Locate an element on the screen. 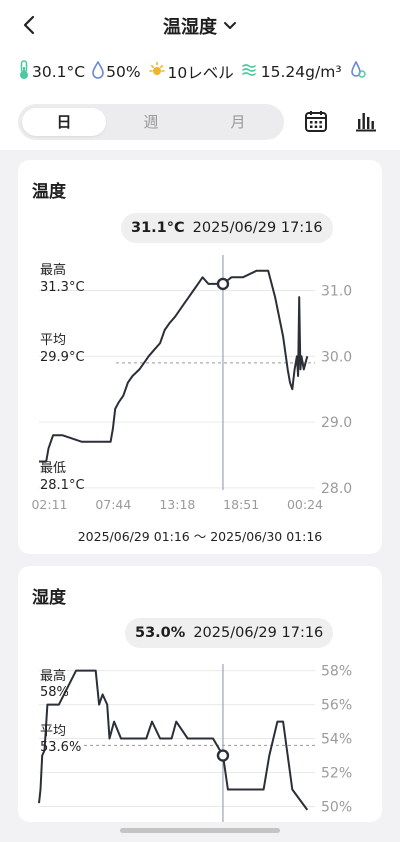 Image resolution: width=400 pixels, height=842 pixels. t-y-tick-label: 31.0 is located at coordinates (336, 291).